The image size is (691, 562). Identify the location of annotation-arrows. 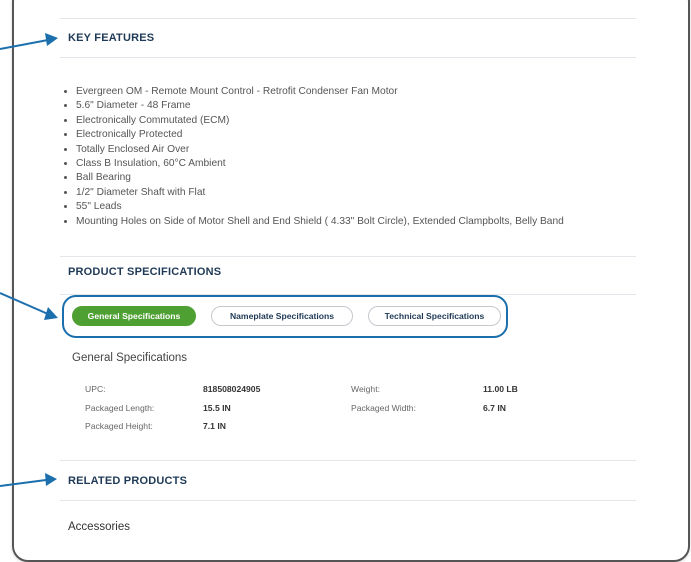
(29, 260).